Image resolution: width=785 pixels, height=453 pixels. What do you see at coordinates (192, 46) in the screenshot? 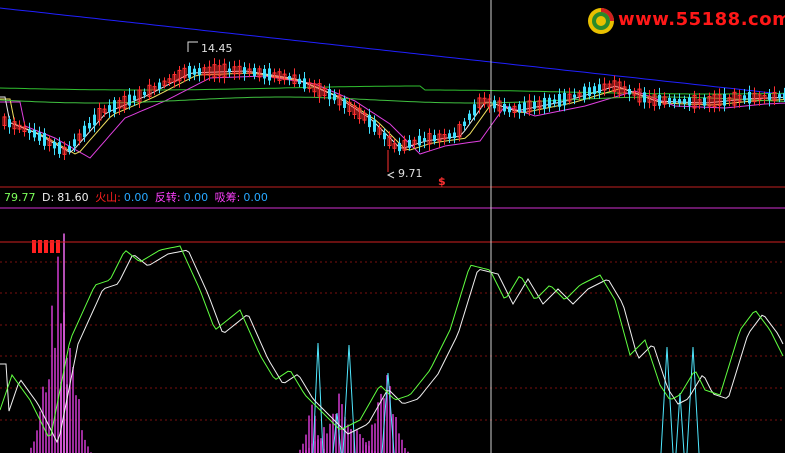
I see `high-marker` at bounding box center [192, 46].